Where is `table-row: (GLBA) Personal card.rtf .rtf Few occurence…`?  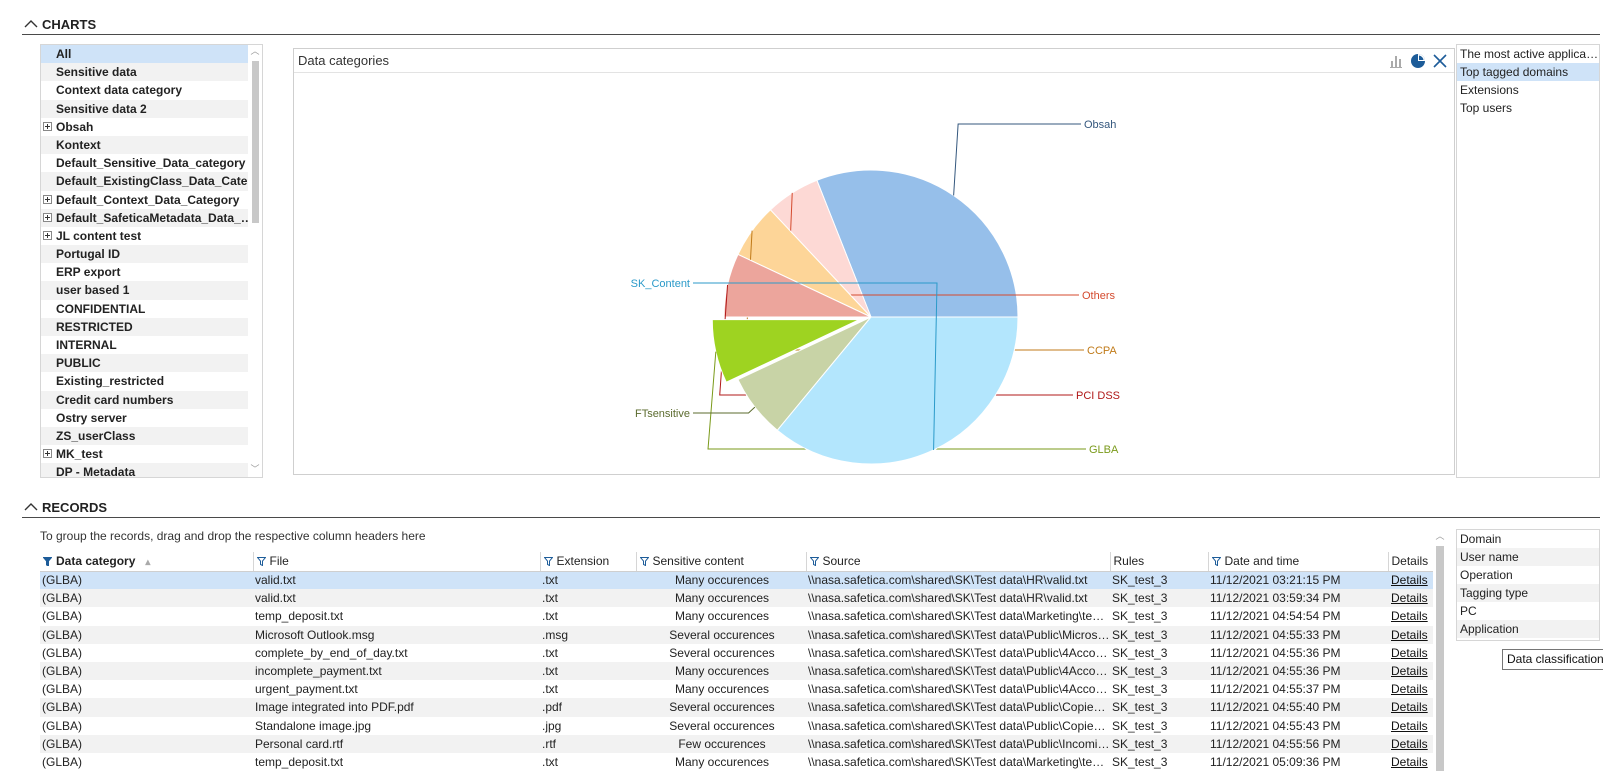 table-row: (GLBA) Personal card.rtf .rtf Few occurence… is located at coordinates (736, 743).